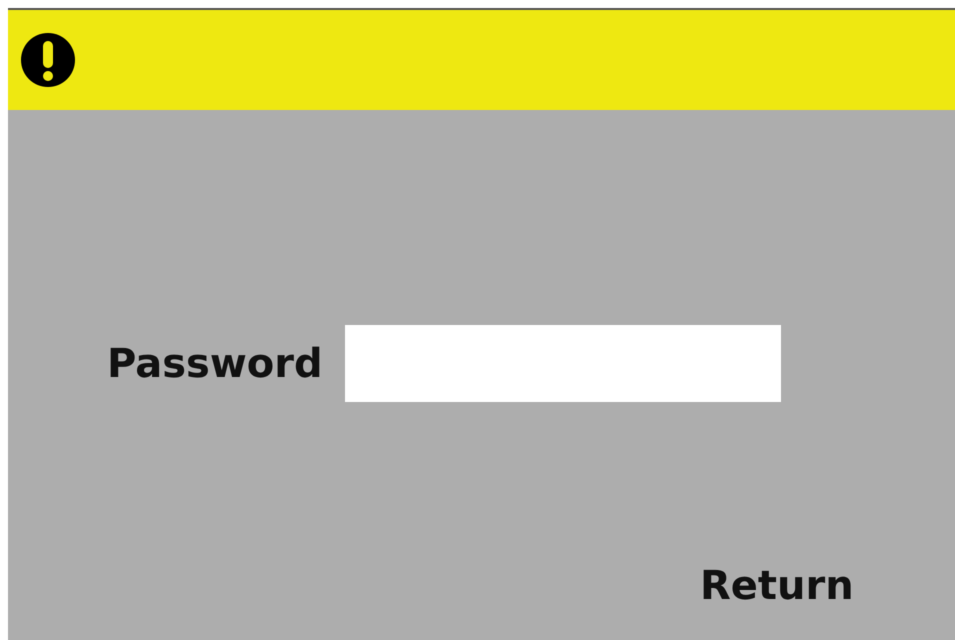 This screenshot has width=955, height=640. Describe the element at coordinates (215, 364) in the screenshot. I see `password-label: Password` at that location.